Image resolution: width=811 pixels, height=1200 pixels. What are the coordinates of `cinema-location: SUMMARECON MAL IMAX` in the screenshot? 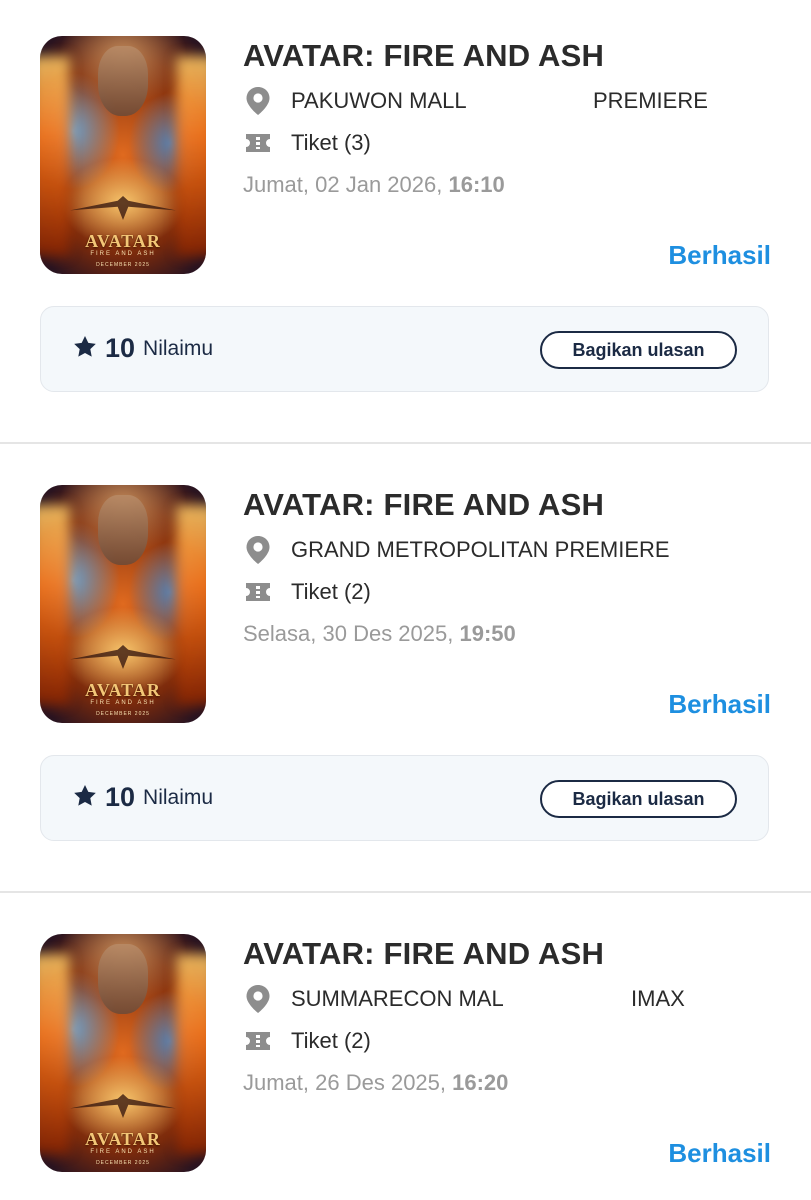 It's located at (465, 999).